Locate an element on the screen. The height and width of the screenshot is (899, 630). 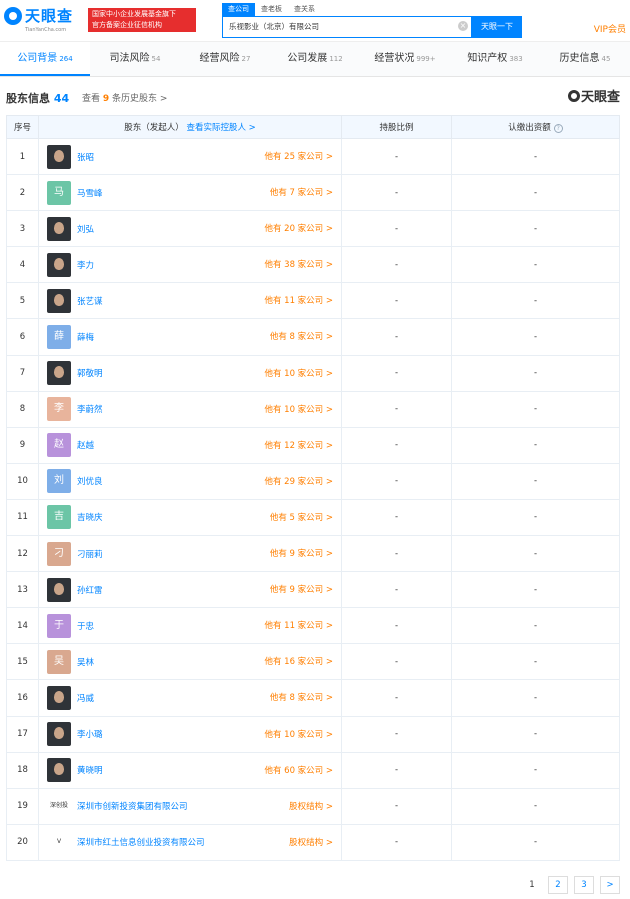
holder-companies-link: 他有 16 家公司 > is located at coordinates (298, 662).